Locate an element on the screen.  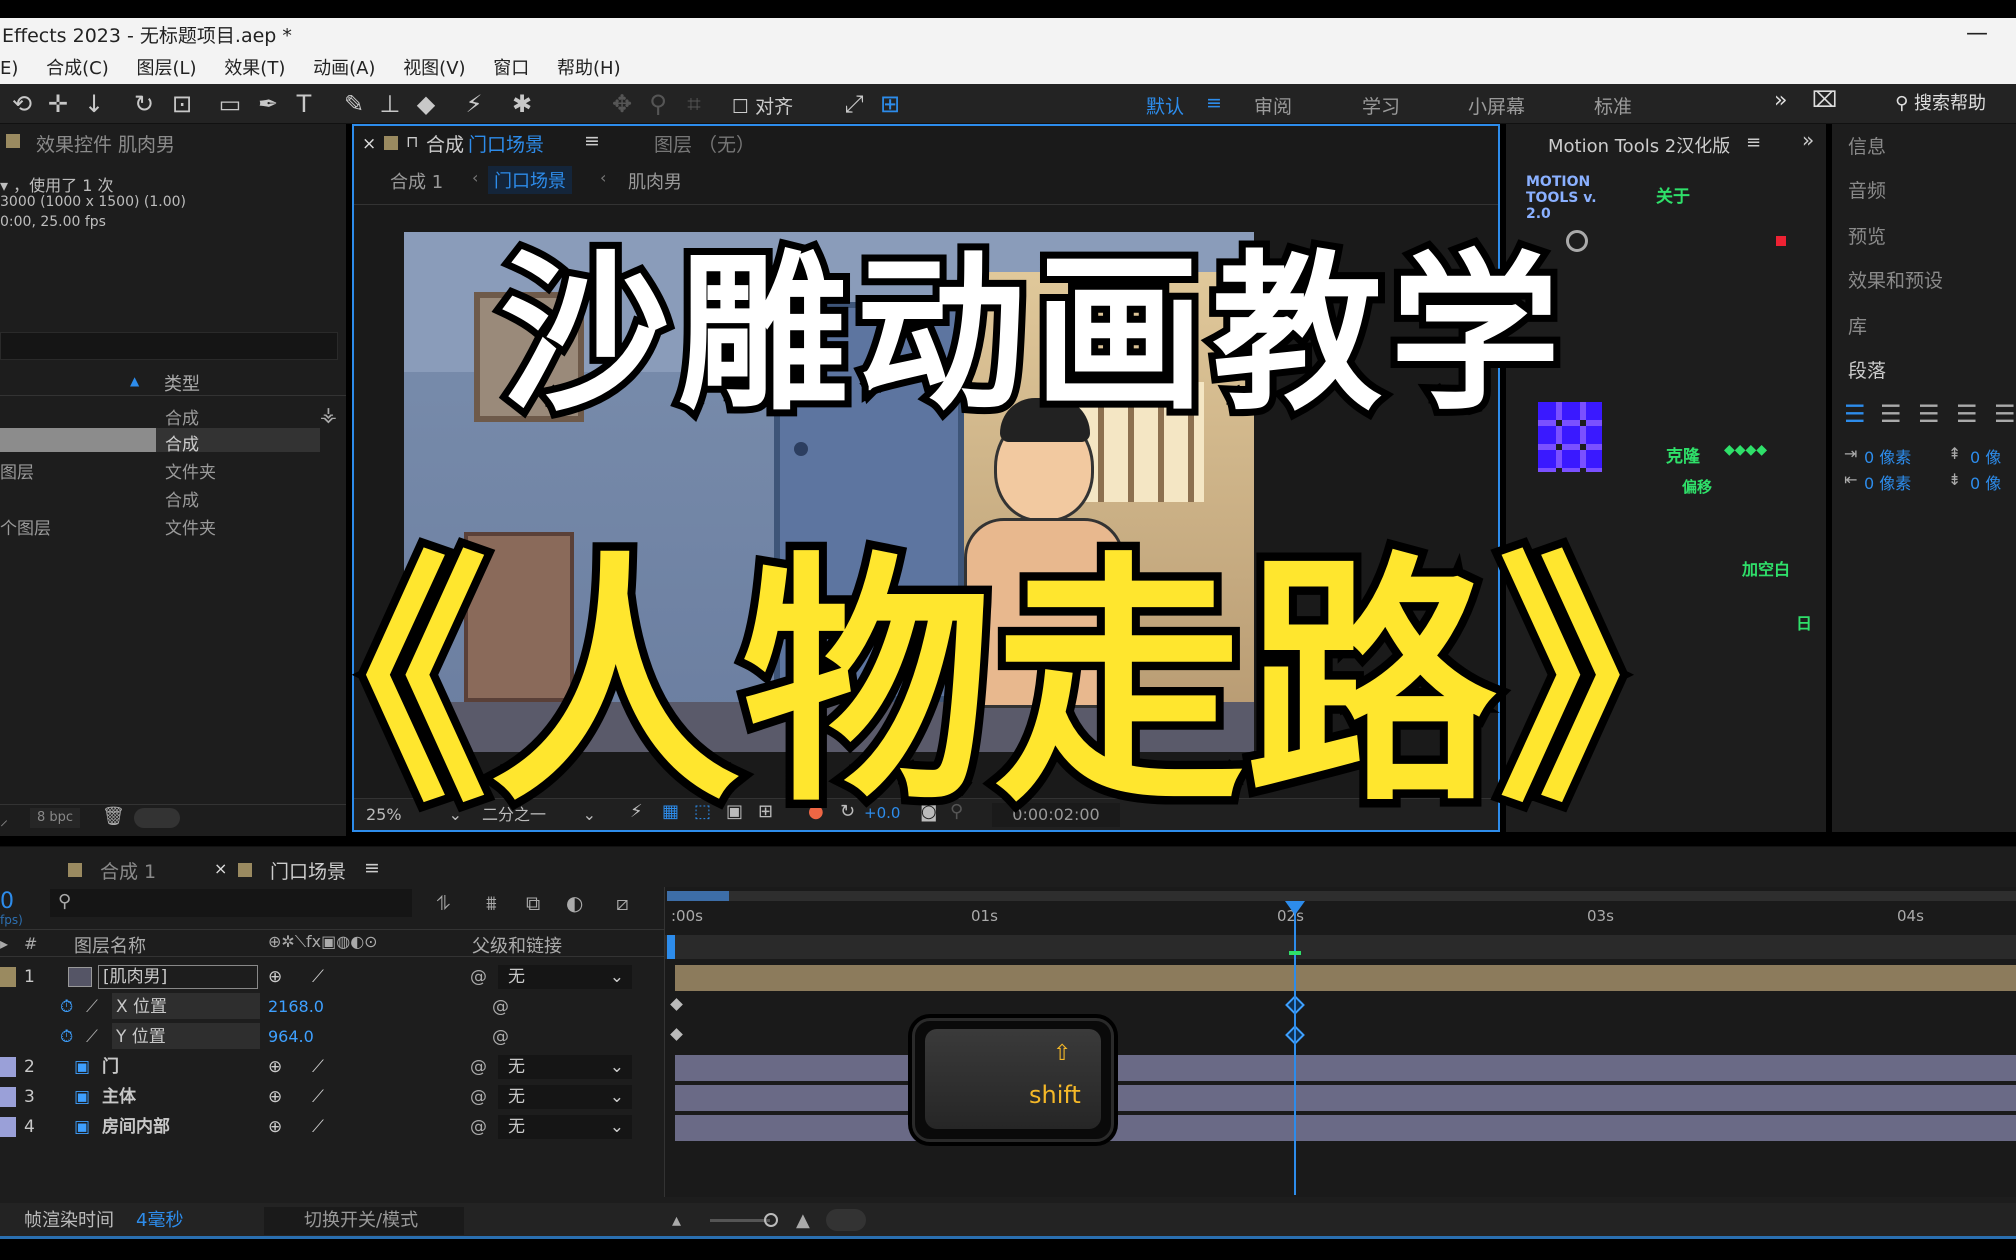
project-item-name: 图层 is located at coordinates (17, 470).